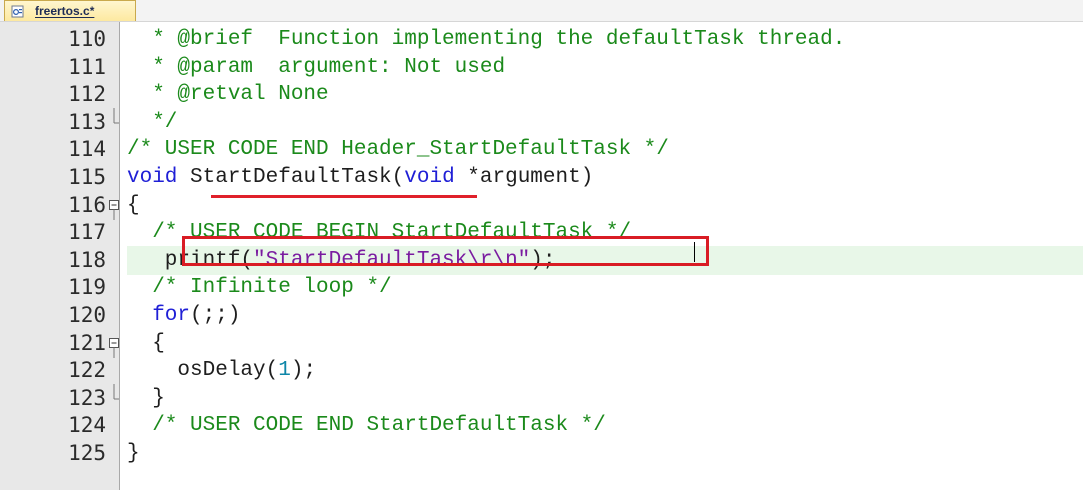 The image size is (1083, 490). Describe the element at coordinates (259, 288) in the screenshot. I see `code-token: /* Infinite loop */` at that location.